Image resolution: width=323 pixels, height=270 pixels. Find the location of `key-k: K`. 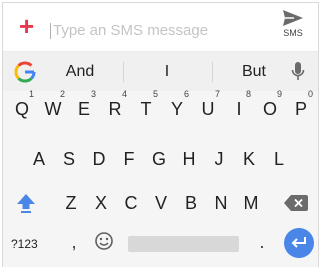

key-k: K is located at coordinates (249, 159).